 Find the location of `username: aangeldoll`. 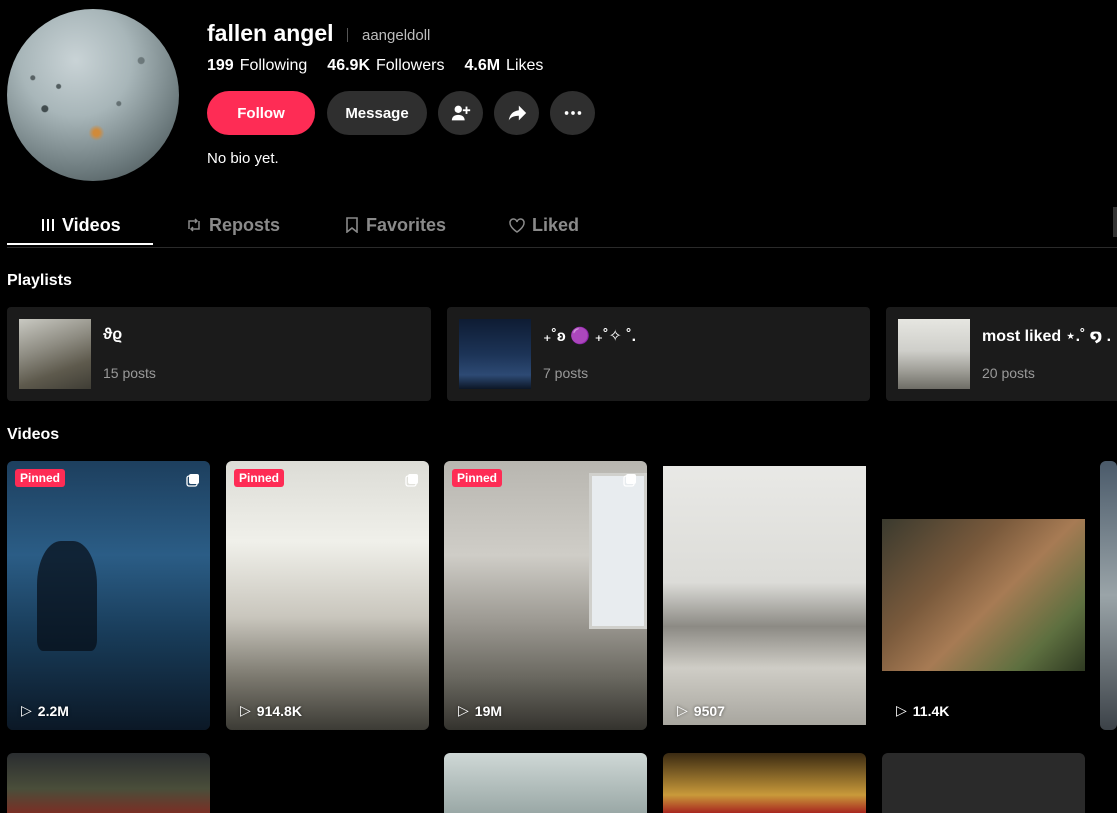

username: aangeldoll is located at coordinates (396, 35).